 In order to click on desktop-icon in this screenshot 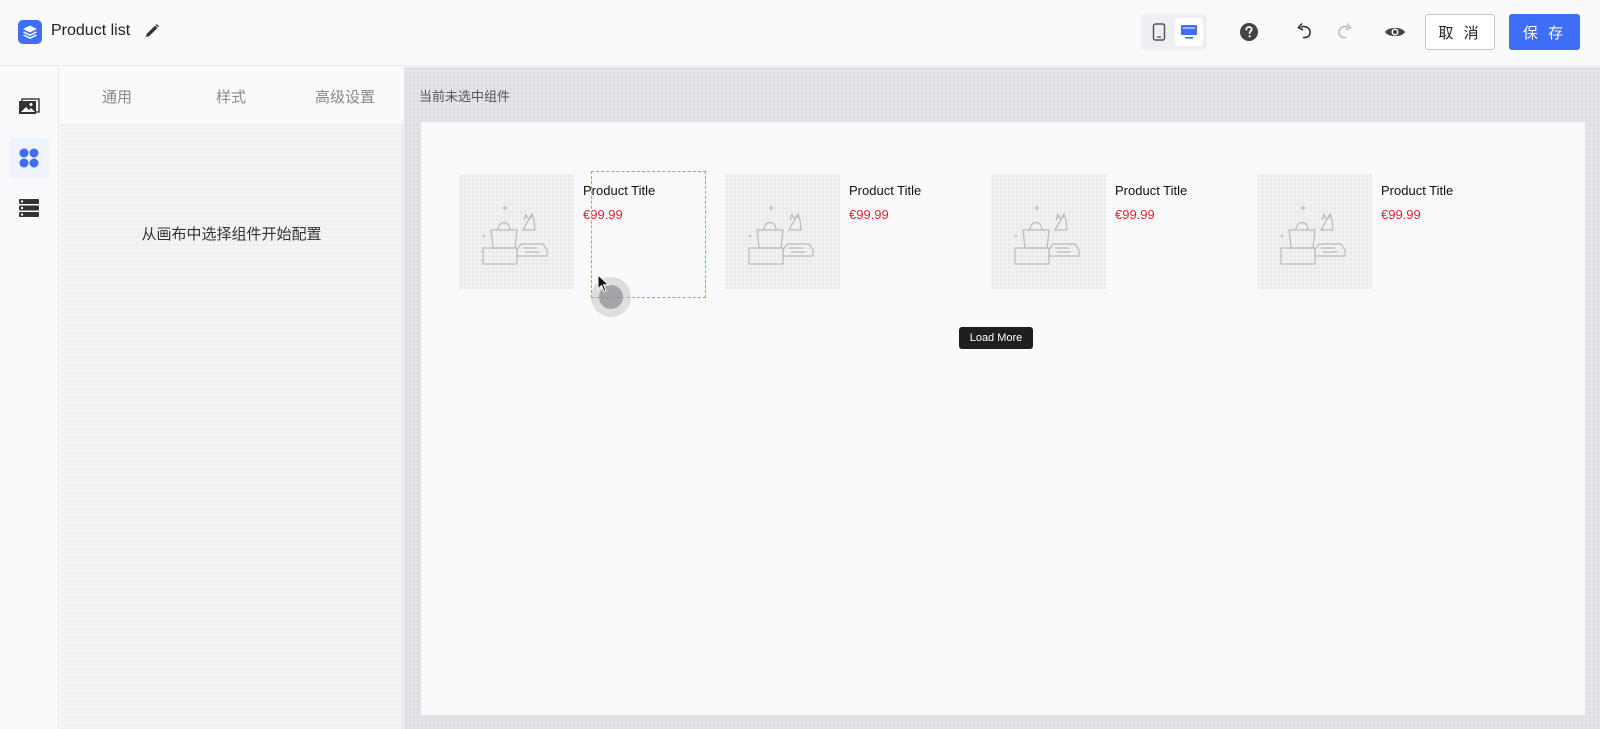, I will do `click(1189, 32)`.